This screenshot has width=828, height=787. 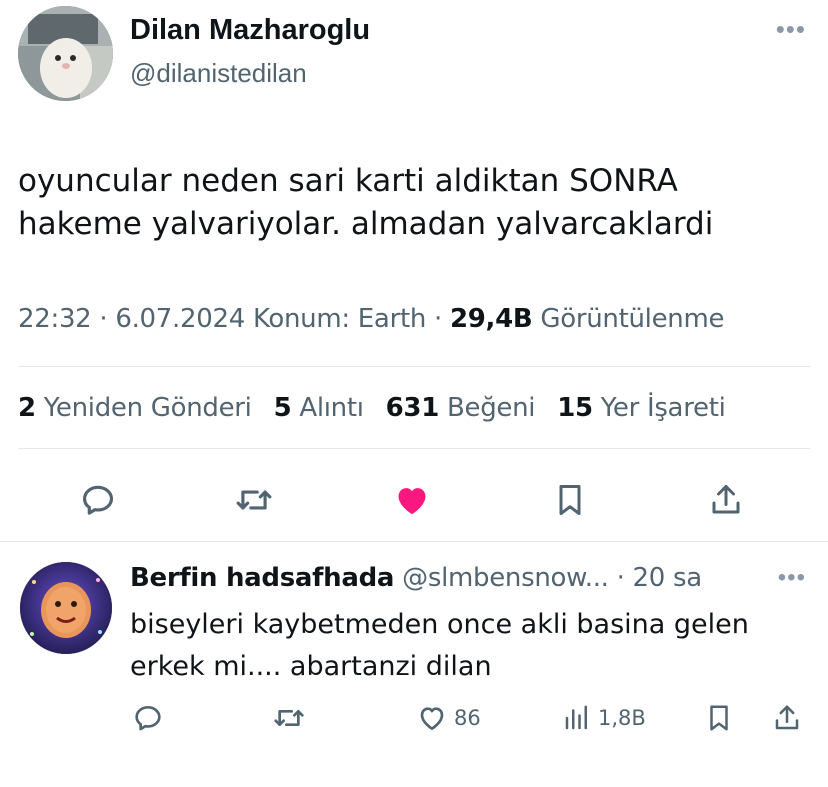 I want to click on reply-like-button: 86, so click(x=448, y=718).